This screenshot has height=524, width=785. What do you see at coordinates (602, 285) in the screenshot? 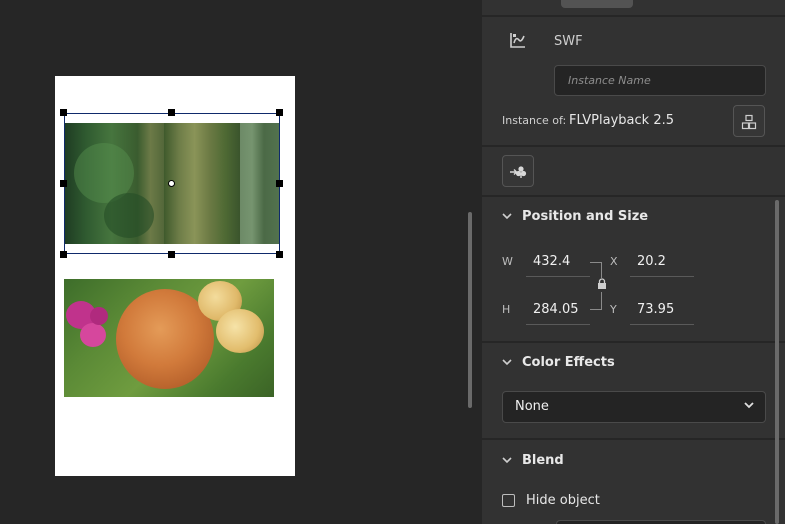
I see `lock-icon` at bounding box center [602, 285].